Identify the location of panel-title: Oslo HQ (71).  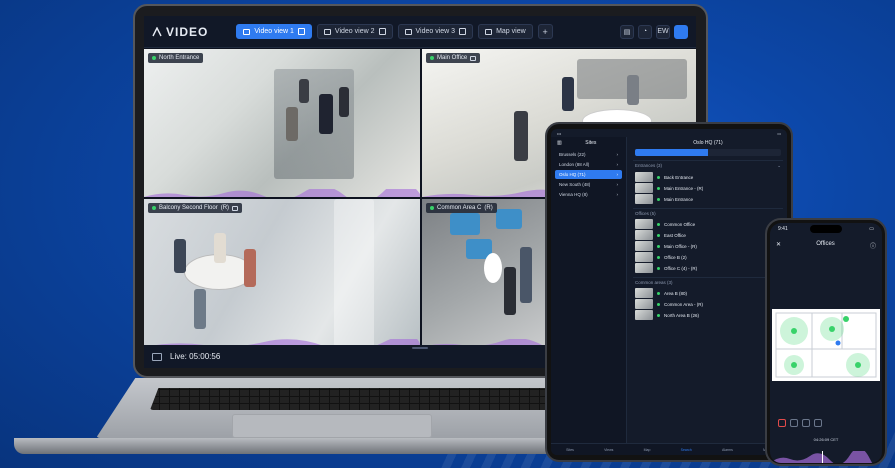
(708, 143).